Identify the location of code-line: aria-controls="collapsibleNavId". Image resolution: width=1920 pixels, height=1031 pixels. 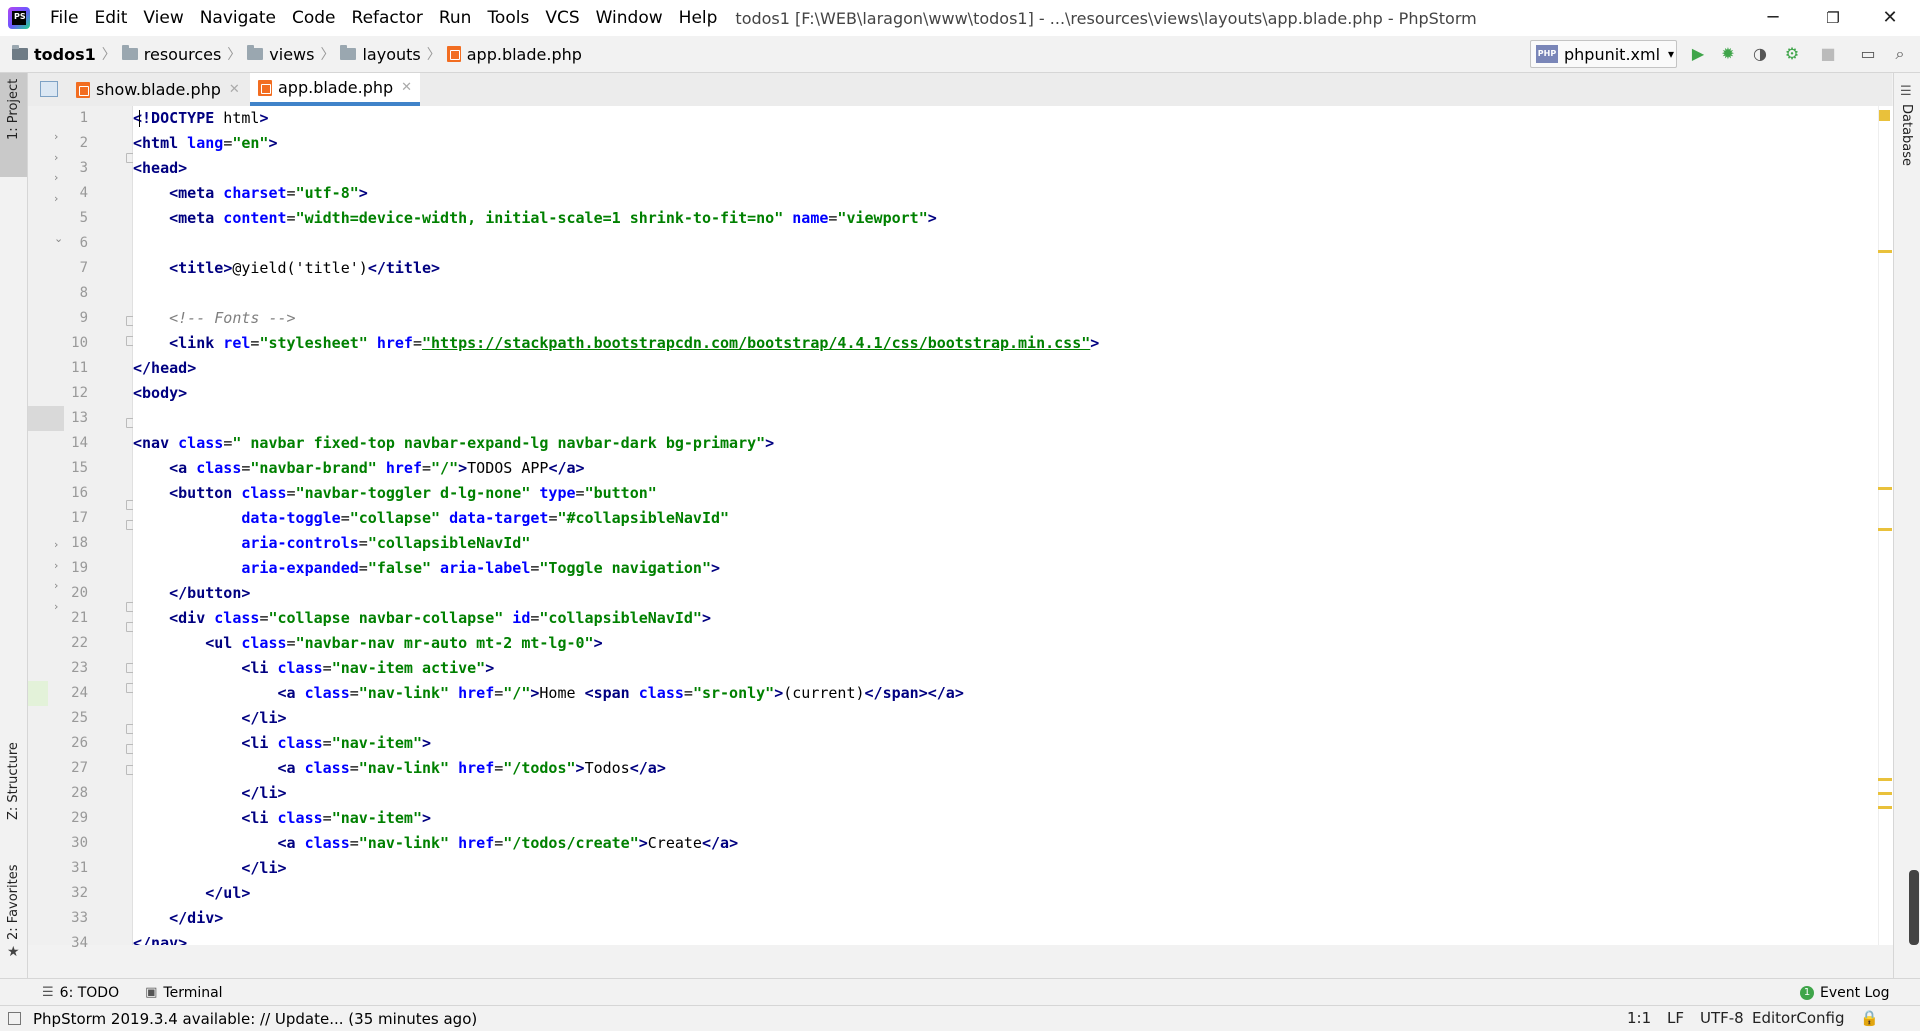
(331, 543).